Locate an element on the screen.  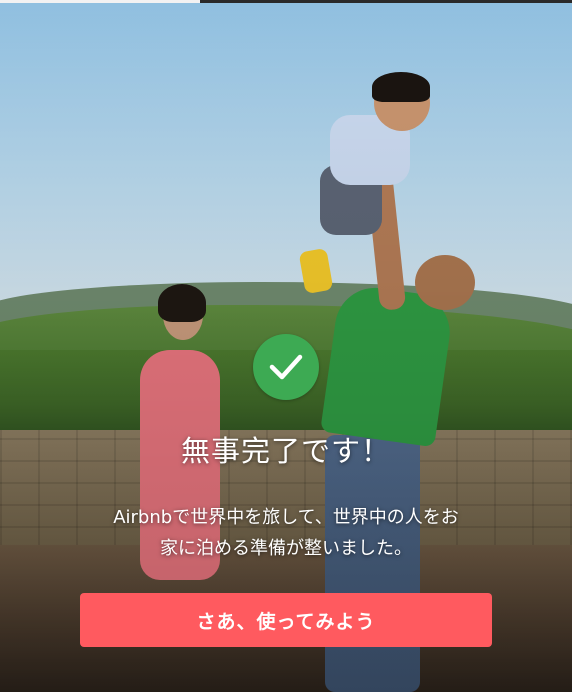
completion-message-line-2: 家に泊める準備が整いました。 is located at coordinates (286, 548).